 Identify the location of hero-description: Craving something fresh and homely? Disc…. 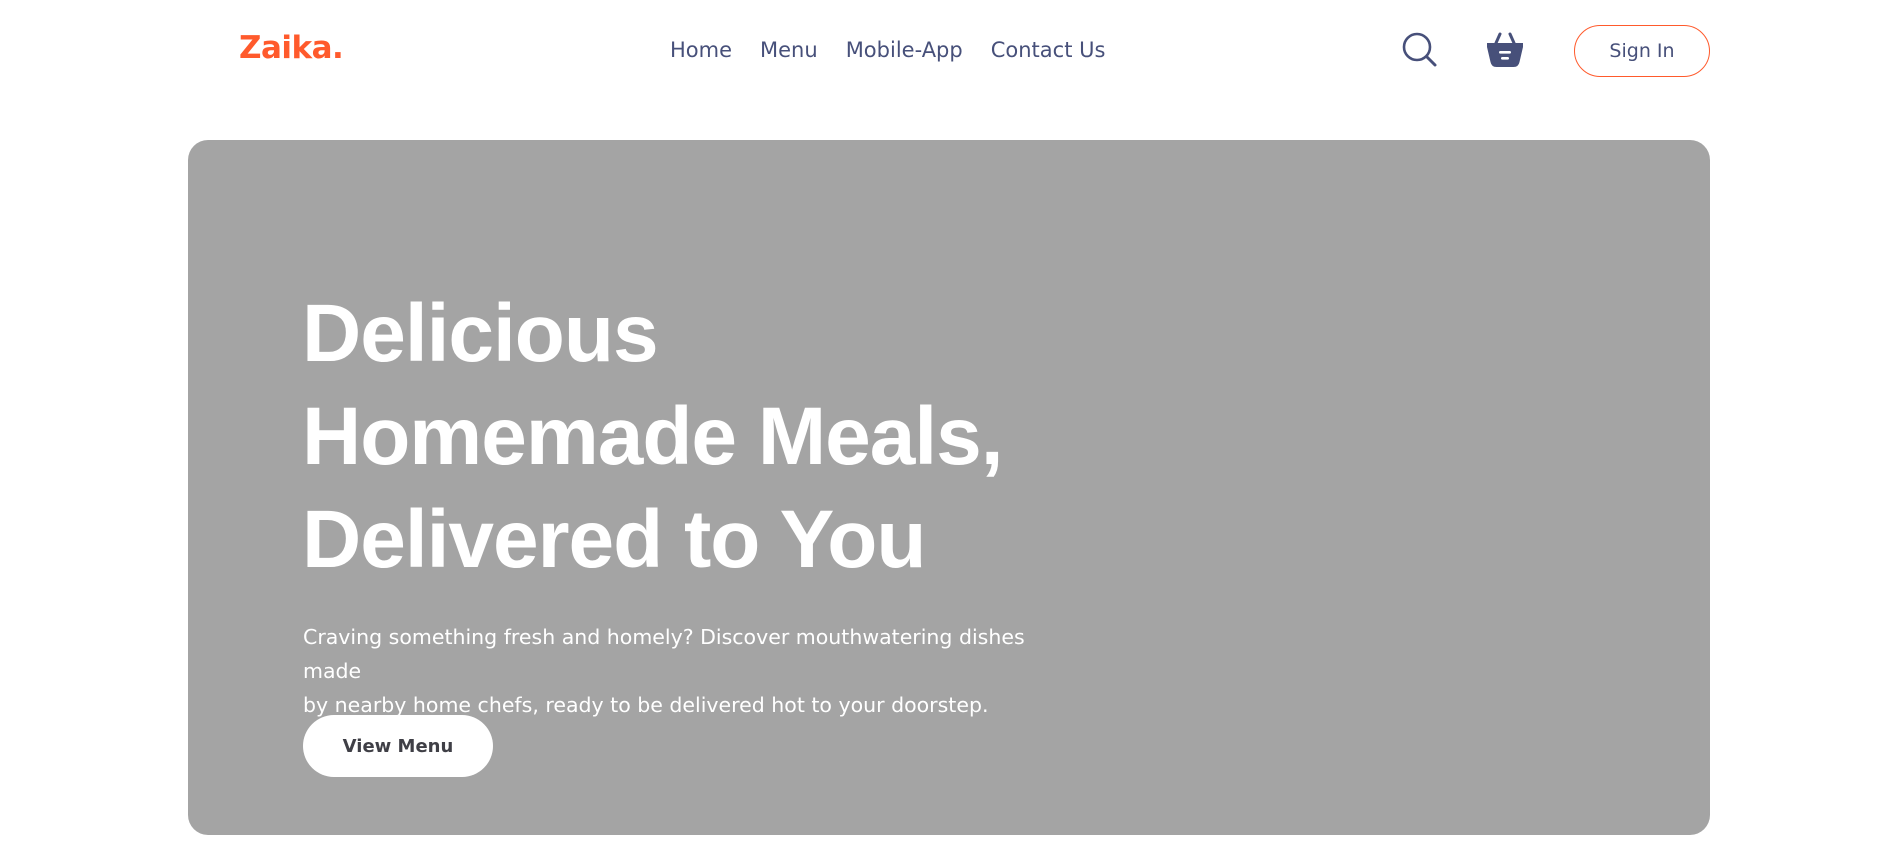
(693, 671).